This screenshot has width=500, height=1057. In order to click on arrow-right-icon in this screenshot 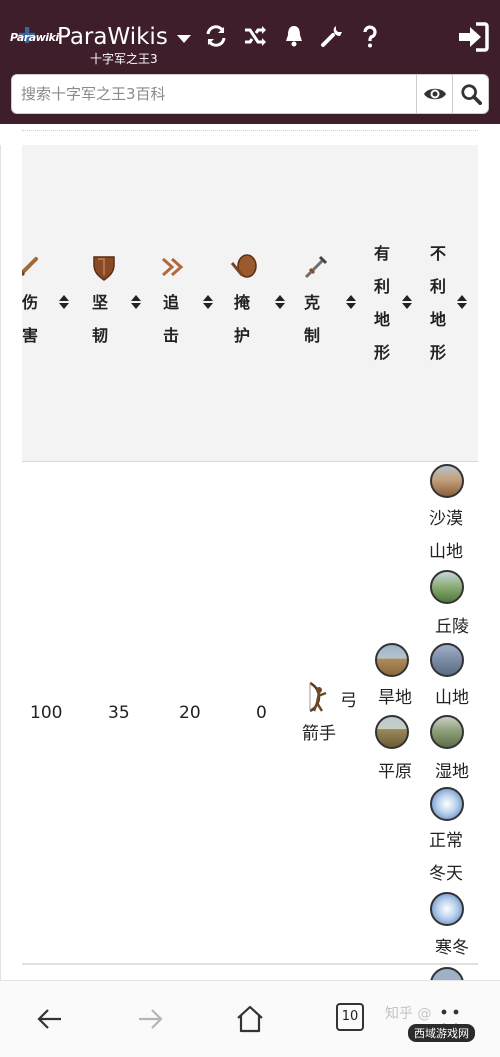, I will do `click(151, 1019)`.